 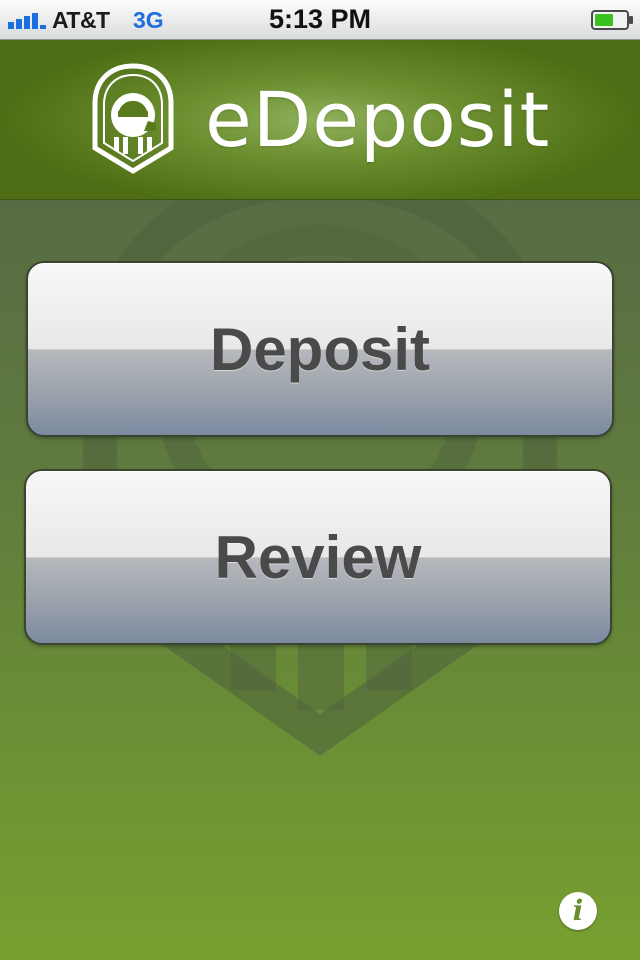 I want to click on battery-icon, so click(x=612, y=20).